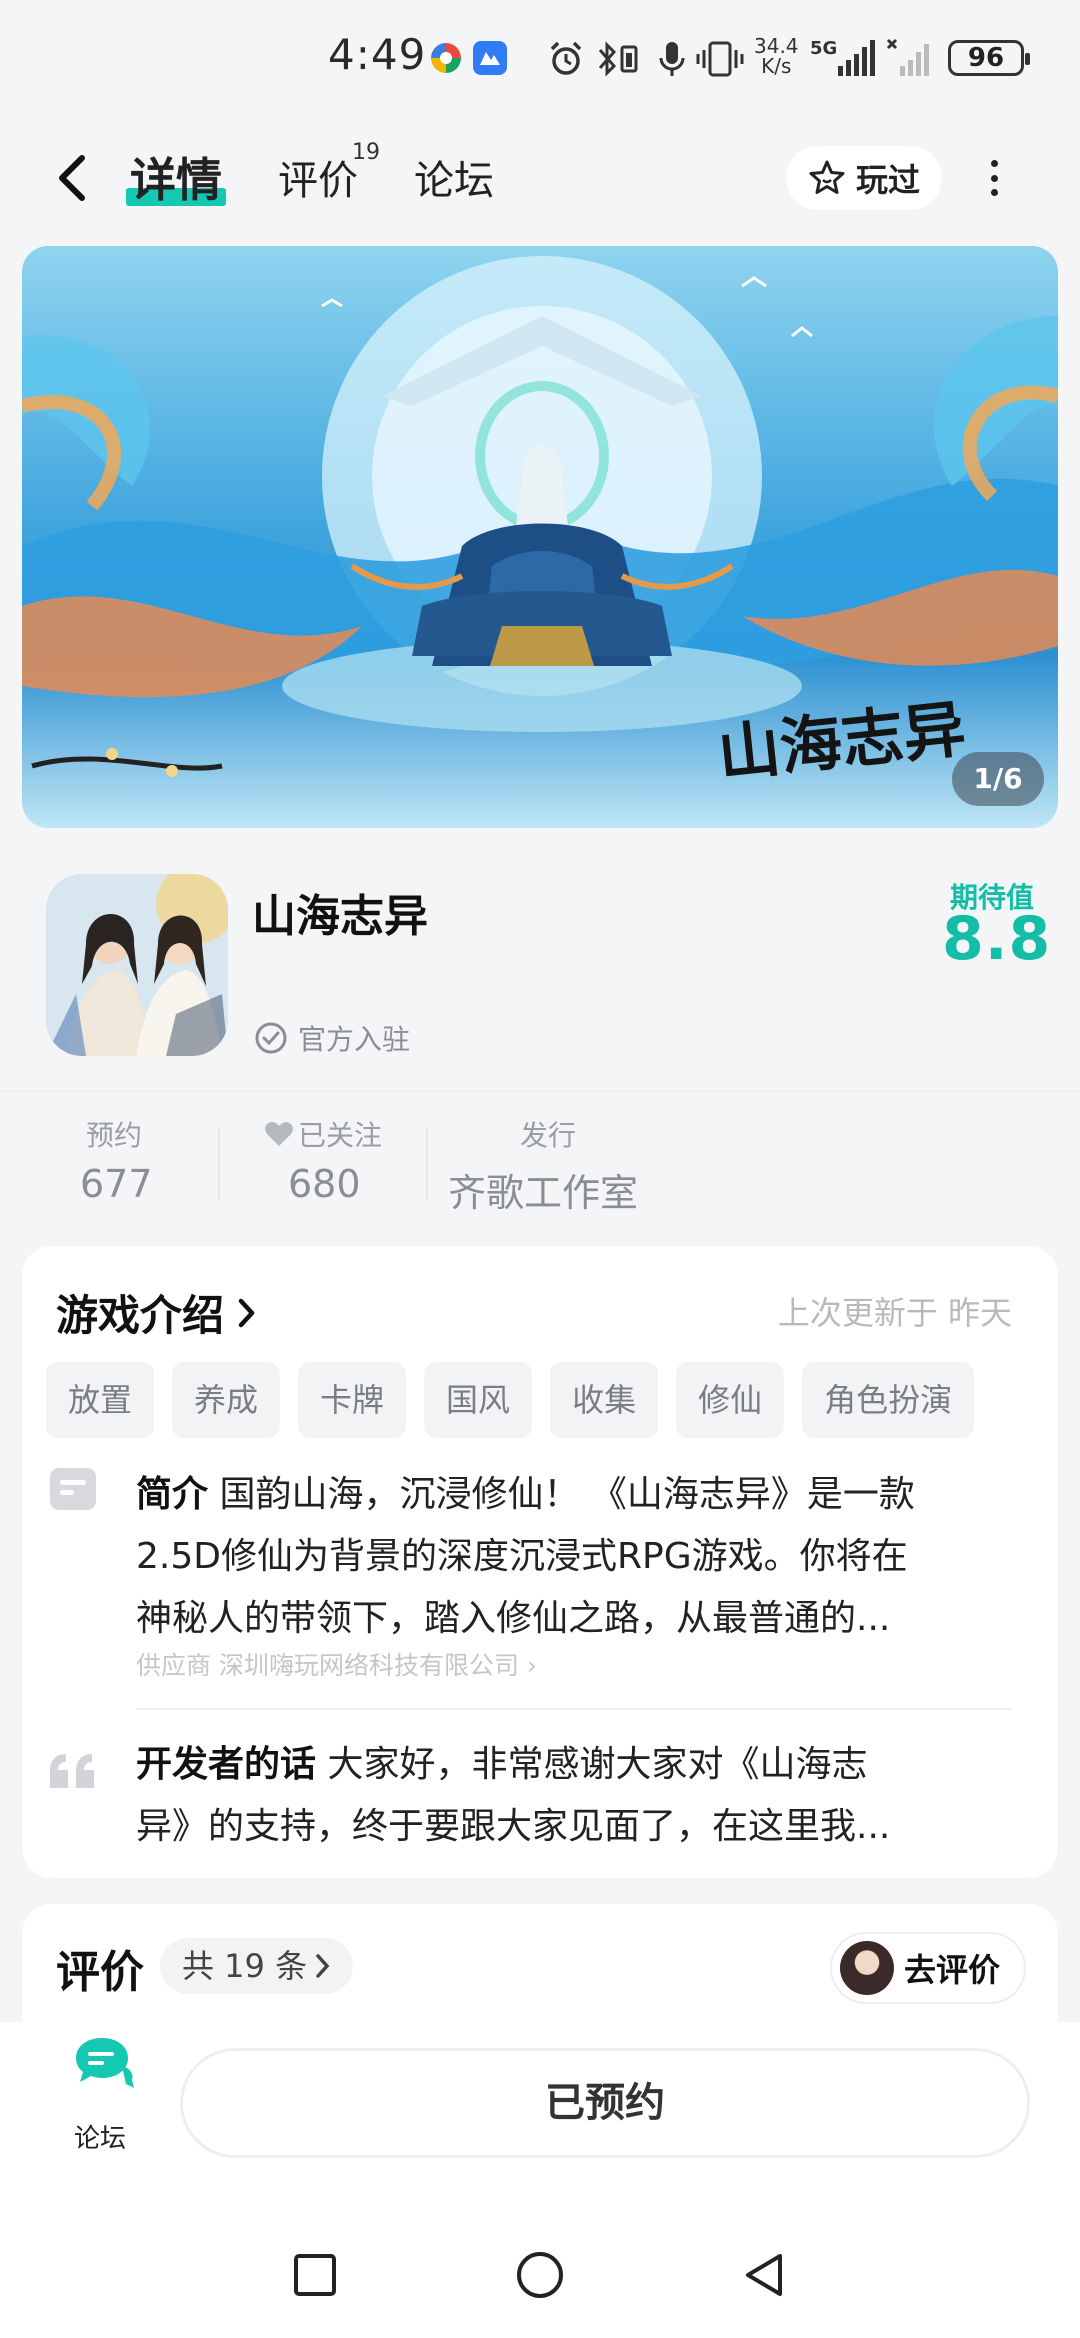  I want to click on tag-chip: 修仙, so click(730, 1400).